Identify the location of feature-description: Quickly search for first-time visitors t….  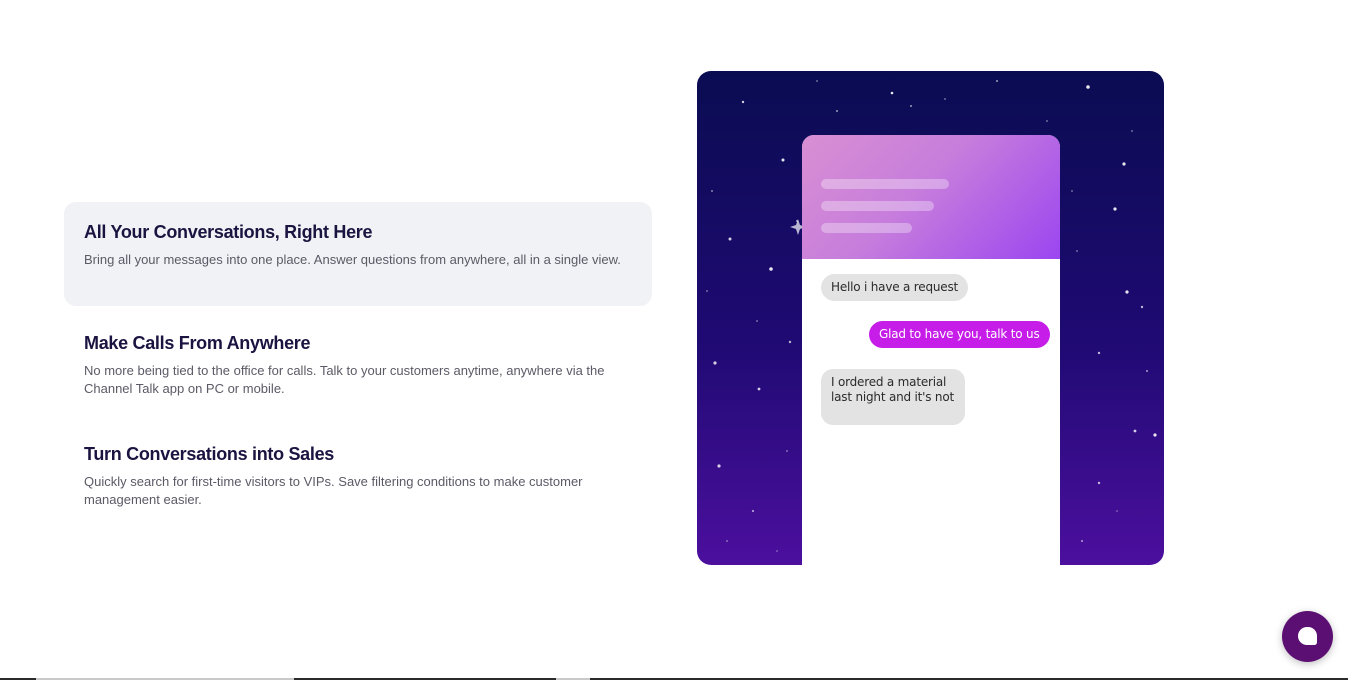
(333, 490).